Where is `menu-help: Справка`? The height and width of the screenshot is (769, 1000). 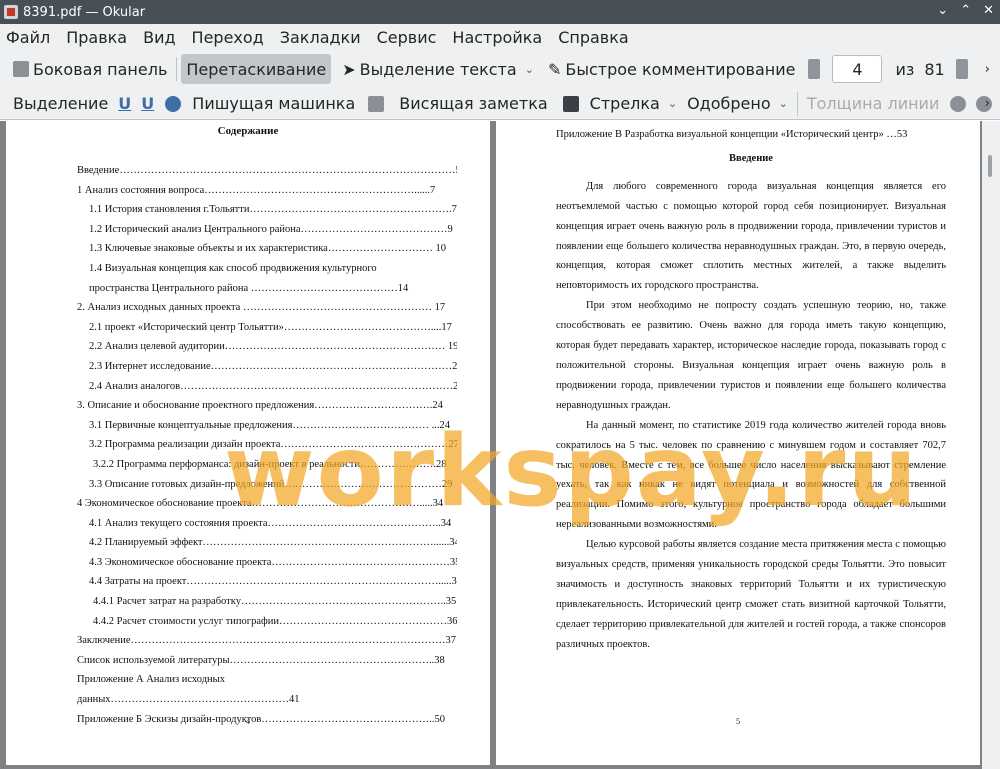 menu-help: Справка is located at coordinates (593, 37).